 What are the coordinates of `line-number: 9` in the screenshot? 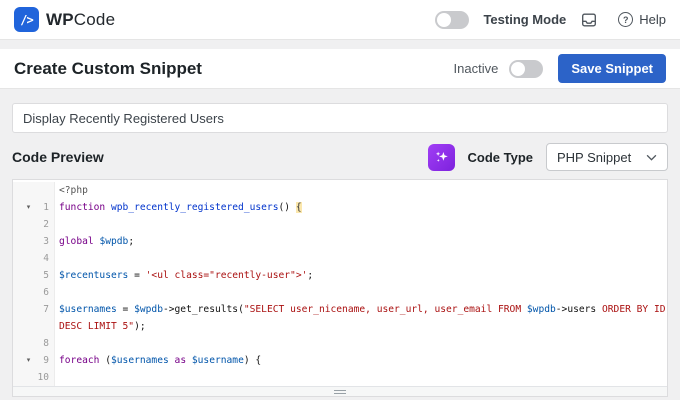 It's located at (46, 360).